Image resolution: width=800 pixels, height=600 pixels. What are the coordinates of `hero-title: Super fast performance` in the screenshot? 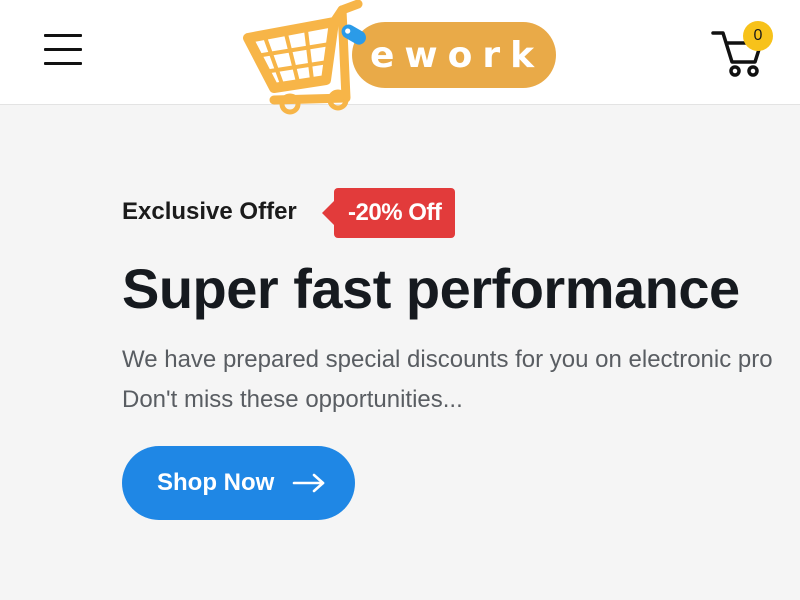 It's located at (431, 288).